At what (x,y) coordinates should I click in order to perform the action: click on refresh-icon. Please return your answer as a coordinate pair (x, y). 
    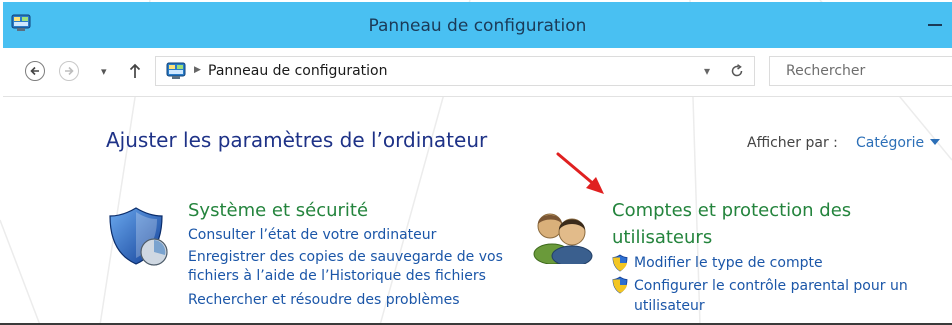
    Looking at the image, I should click on (737, 71).